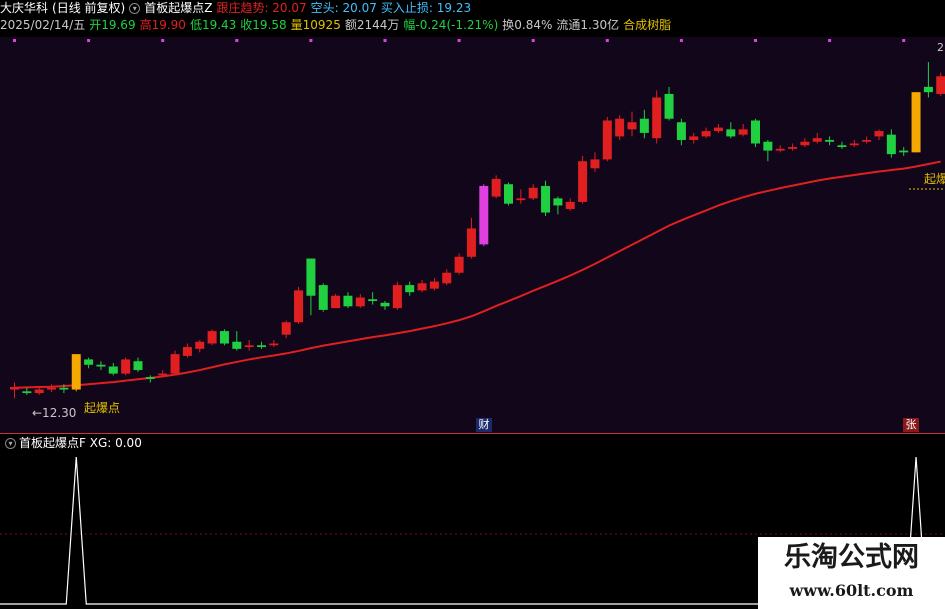 The image size is (945, 609). I want to click on indicator-name: 首板起爆点Z, so click(178, 8).